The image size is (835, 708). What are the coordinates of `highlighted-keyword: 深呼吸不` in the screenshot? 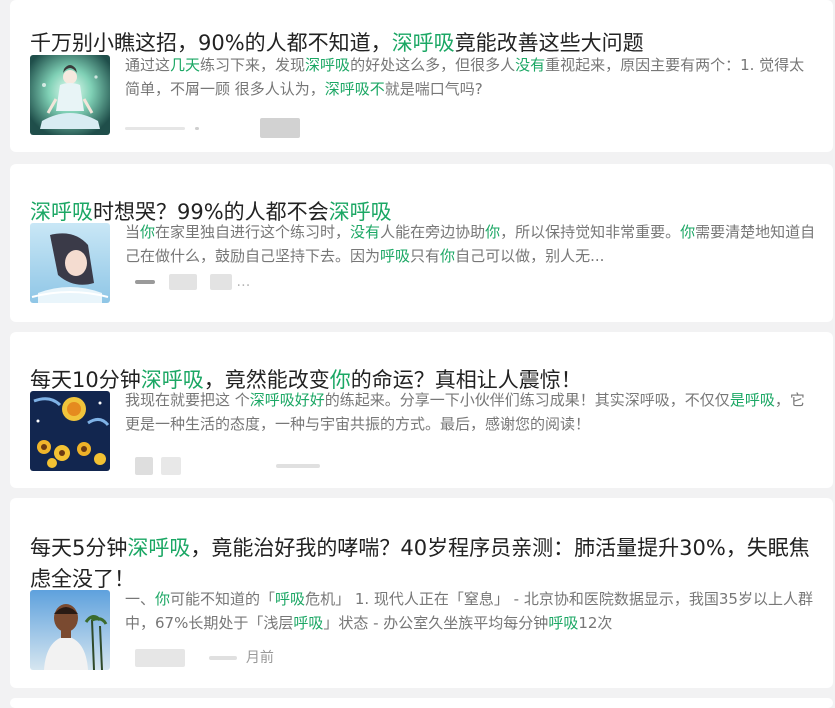 It's located at (354, 89).